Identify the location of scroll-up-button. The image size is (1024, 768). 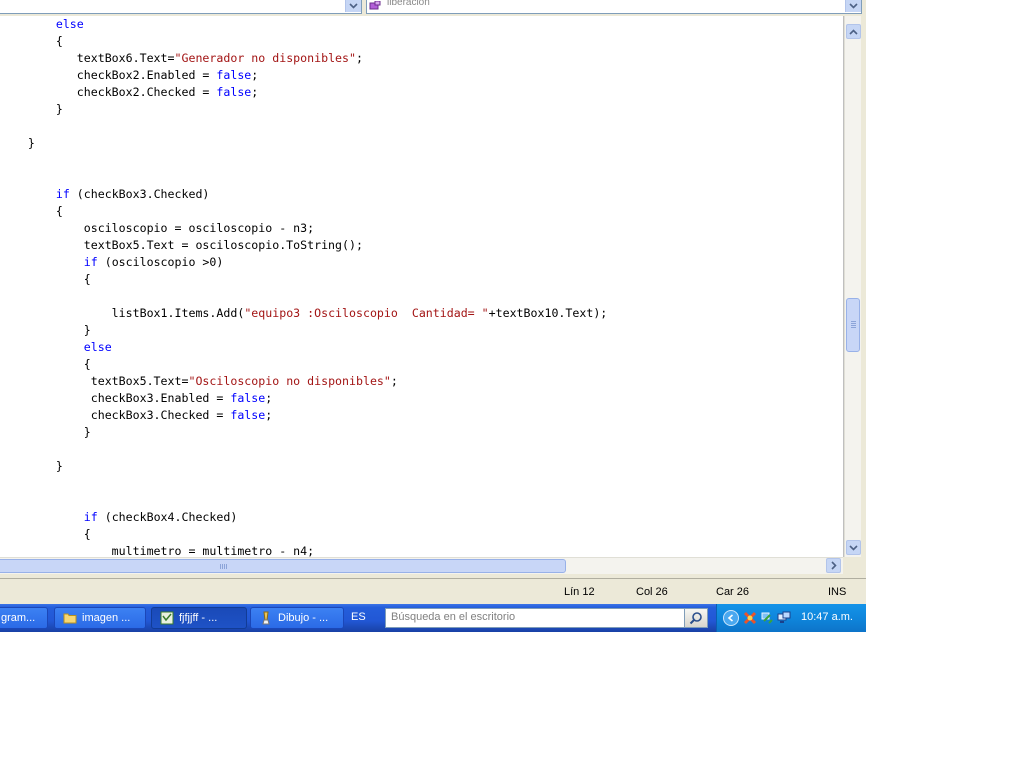
(853, 31).